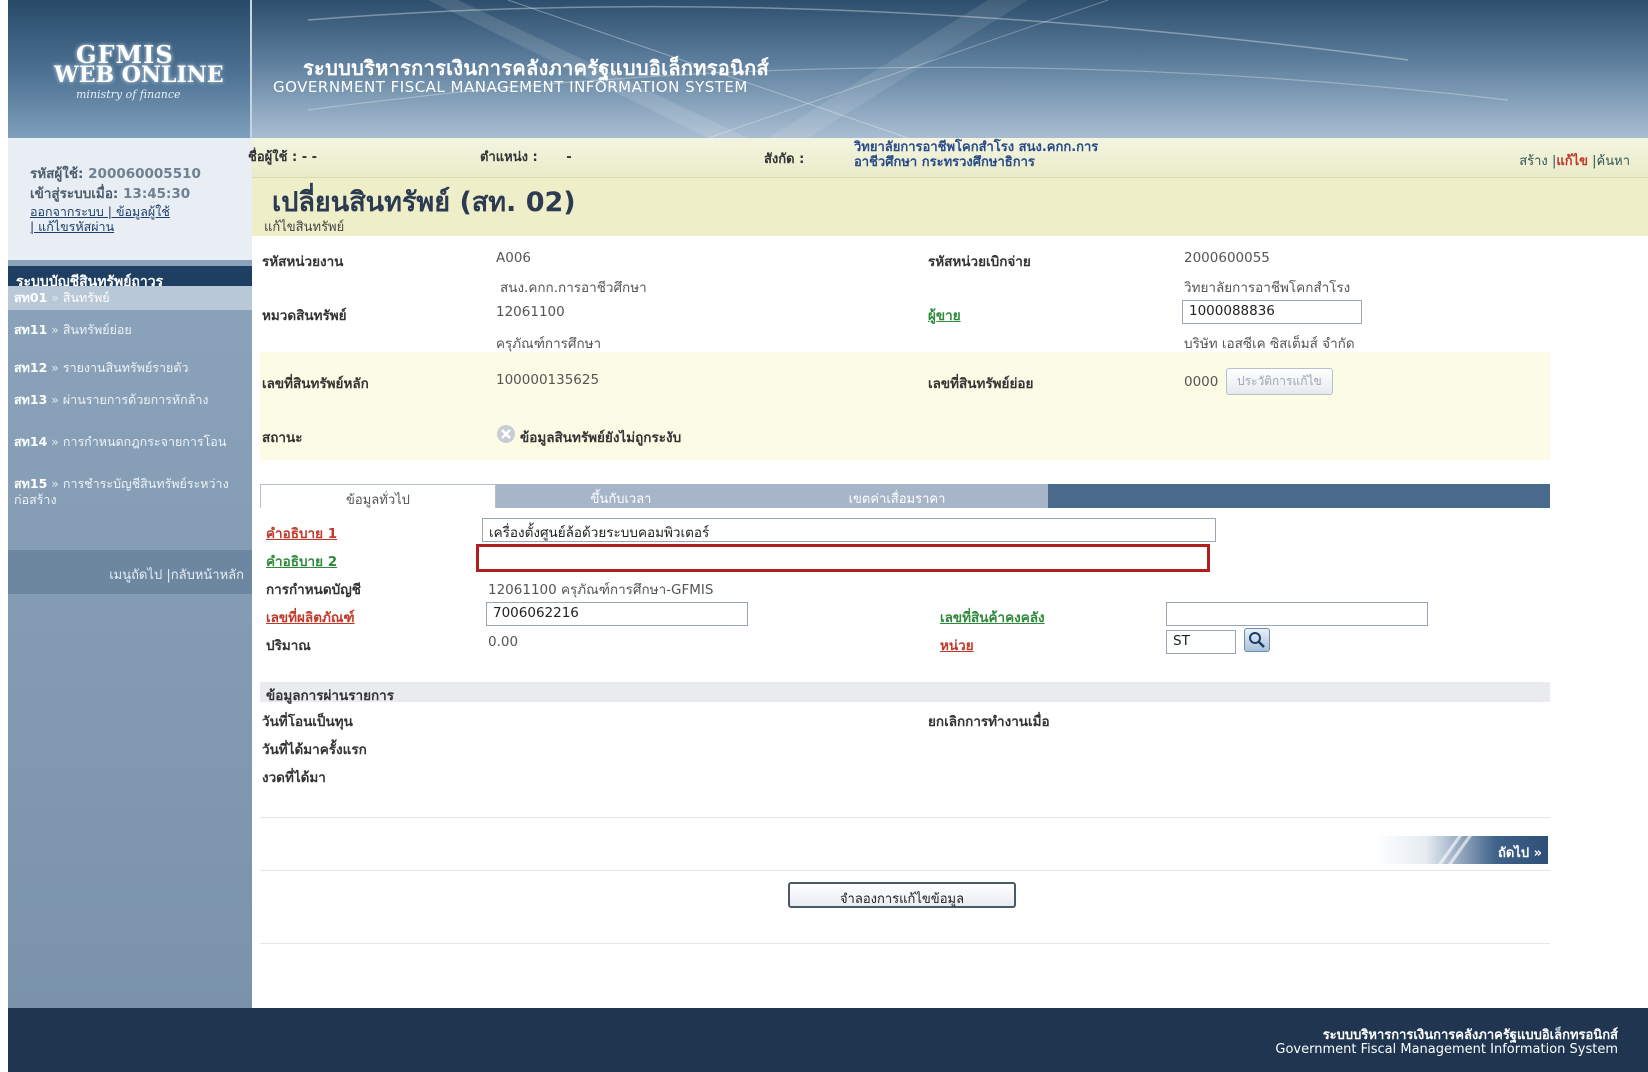 The height and width of the screenshot is (1072, 1648). Describe the element at coordinates (1267, 288) in the screenshot. I see `disbursement-unit-name: วิทยาลัยการอาชีพโคกสำโรง` at that location.